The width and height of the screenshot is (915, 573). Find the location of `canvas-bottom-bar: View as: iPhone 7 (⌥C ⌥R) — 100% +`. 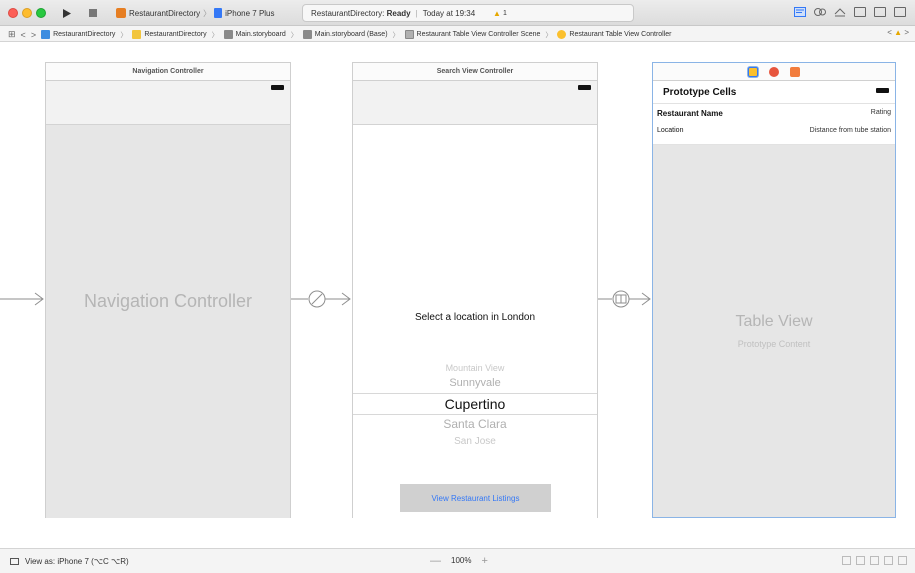

canvas-bottom-bar: View as: iPhone 7 (⌥C ⌥R) — 100% + is located at coordinates (457, 560).